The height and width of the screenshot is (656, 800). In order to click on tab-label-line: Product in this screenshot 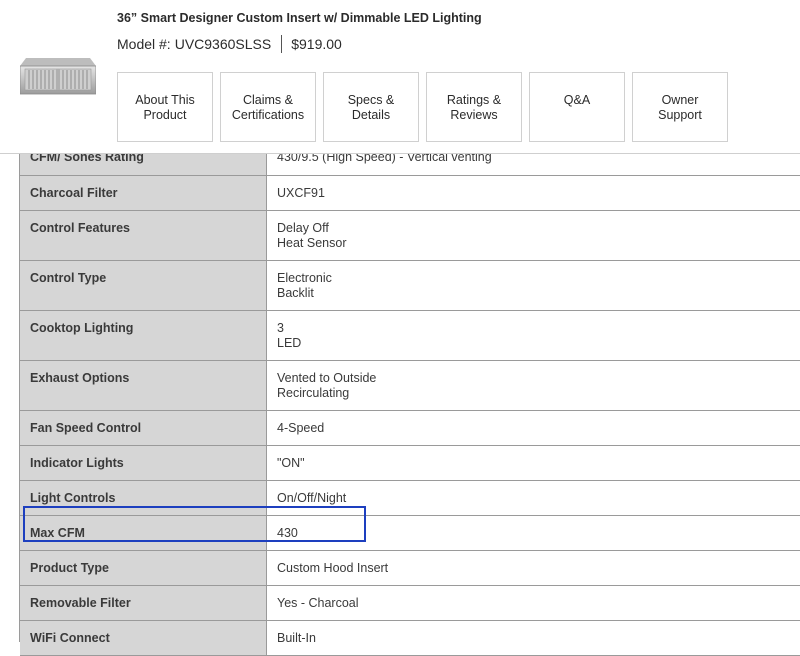, I will do `click(165, 115)`.